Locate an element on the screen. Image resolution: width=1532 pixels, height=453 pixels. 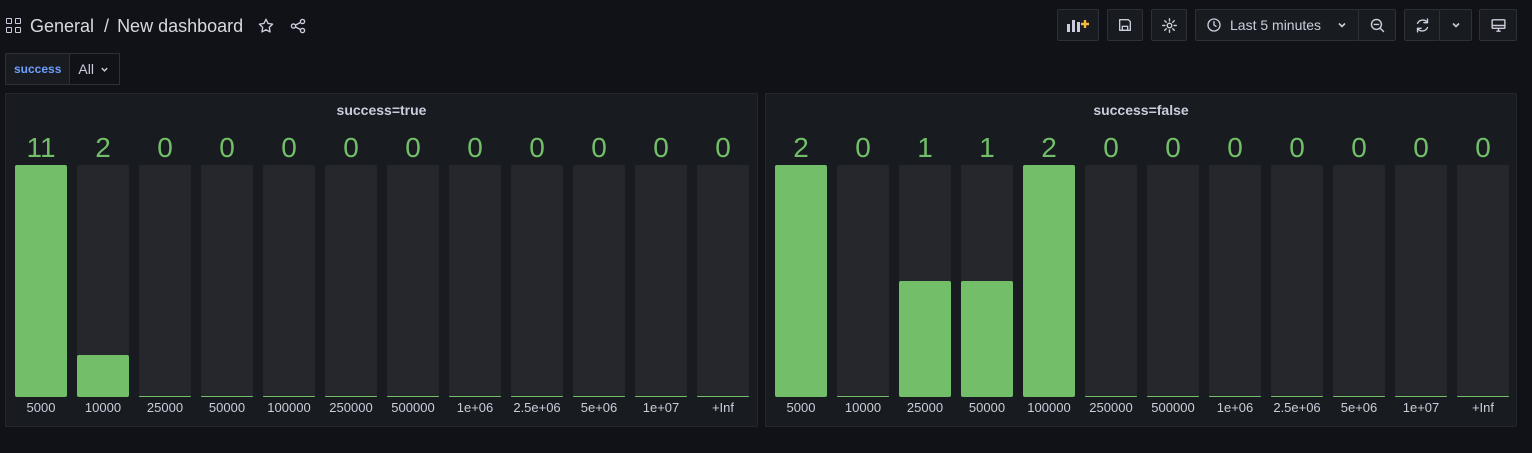
add-panel-button is located at coordinates (1078, 25).